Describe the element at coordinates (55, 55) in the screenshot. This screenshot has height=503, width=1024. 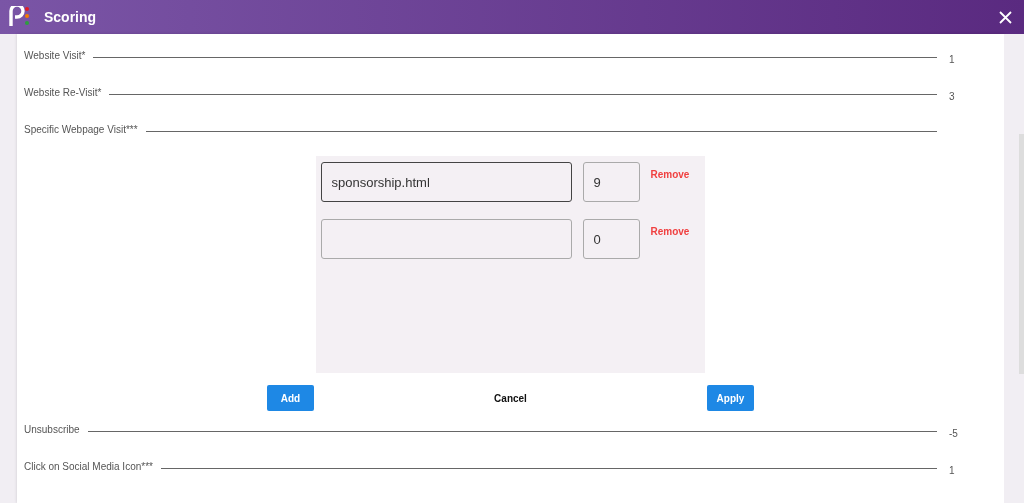
I see `rule-label: Website Visit*` at that location.